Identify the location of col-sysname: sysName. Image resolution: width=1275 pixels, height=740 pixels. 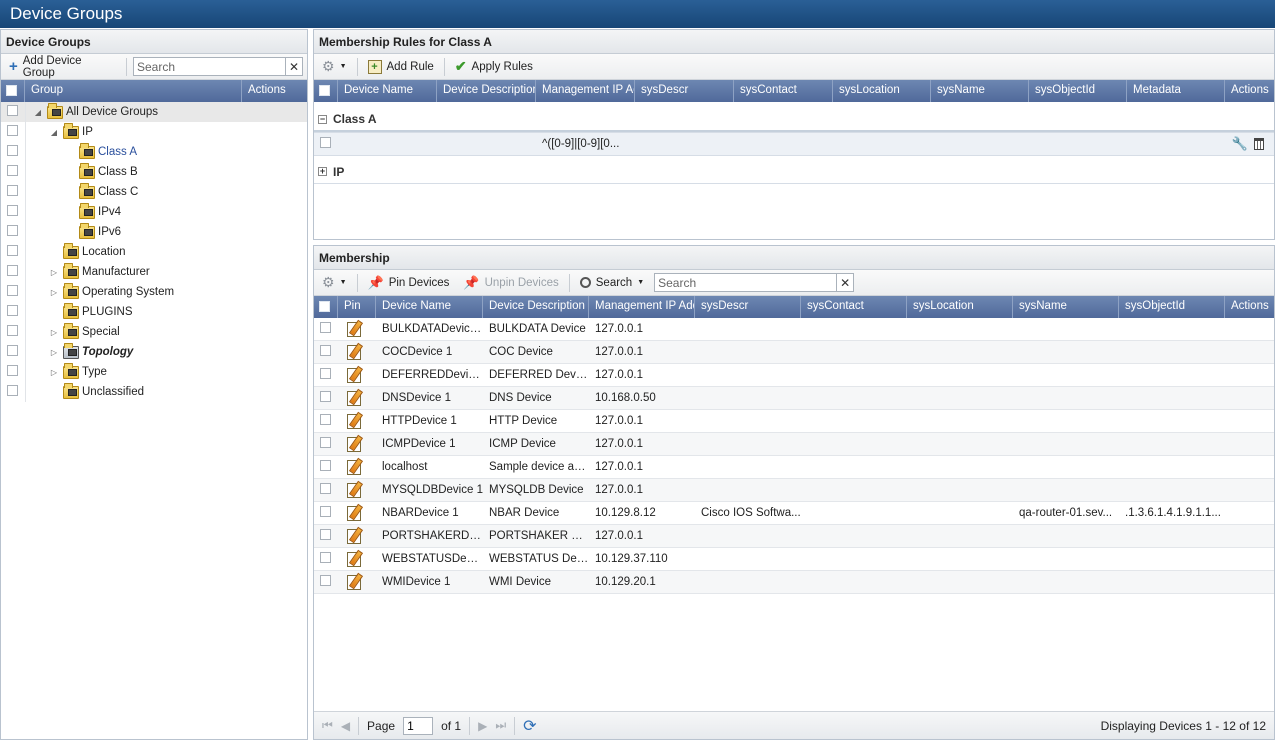
(1066, 307).